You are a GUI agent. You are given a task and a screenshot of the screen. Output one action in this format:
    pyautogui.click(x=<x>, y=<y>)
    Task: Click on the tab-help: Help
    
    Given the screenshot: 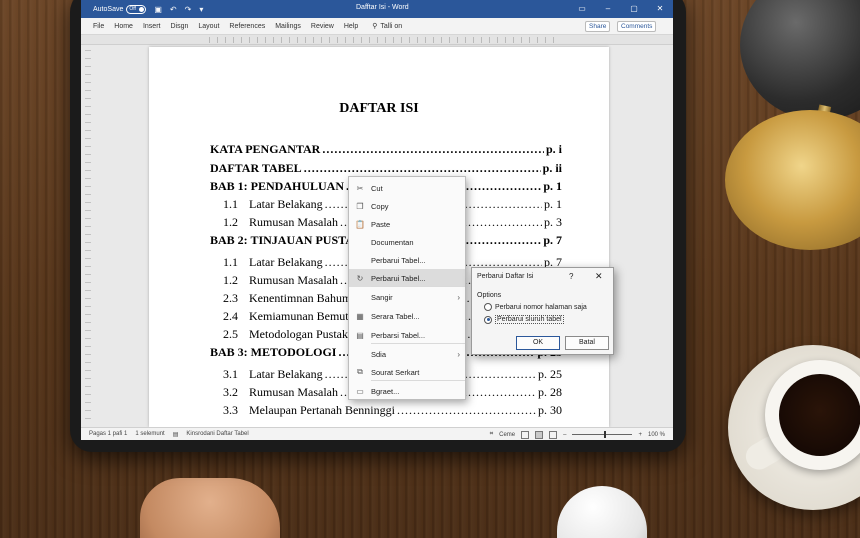 What is the action you would take?
    pyautogui.click(x=351, y=26)
    